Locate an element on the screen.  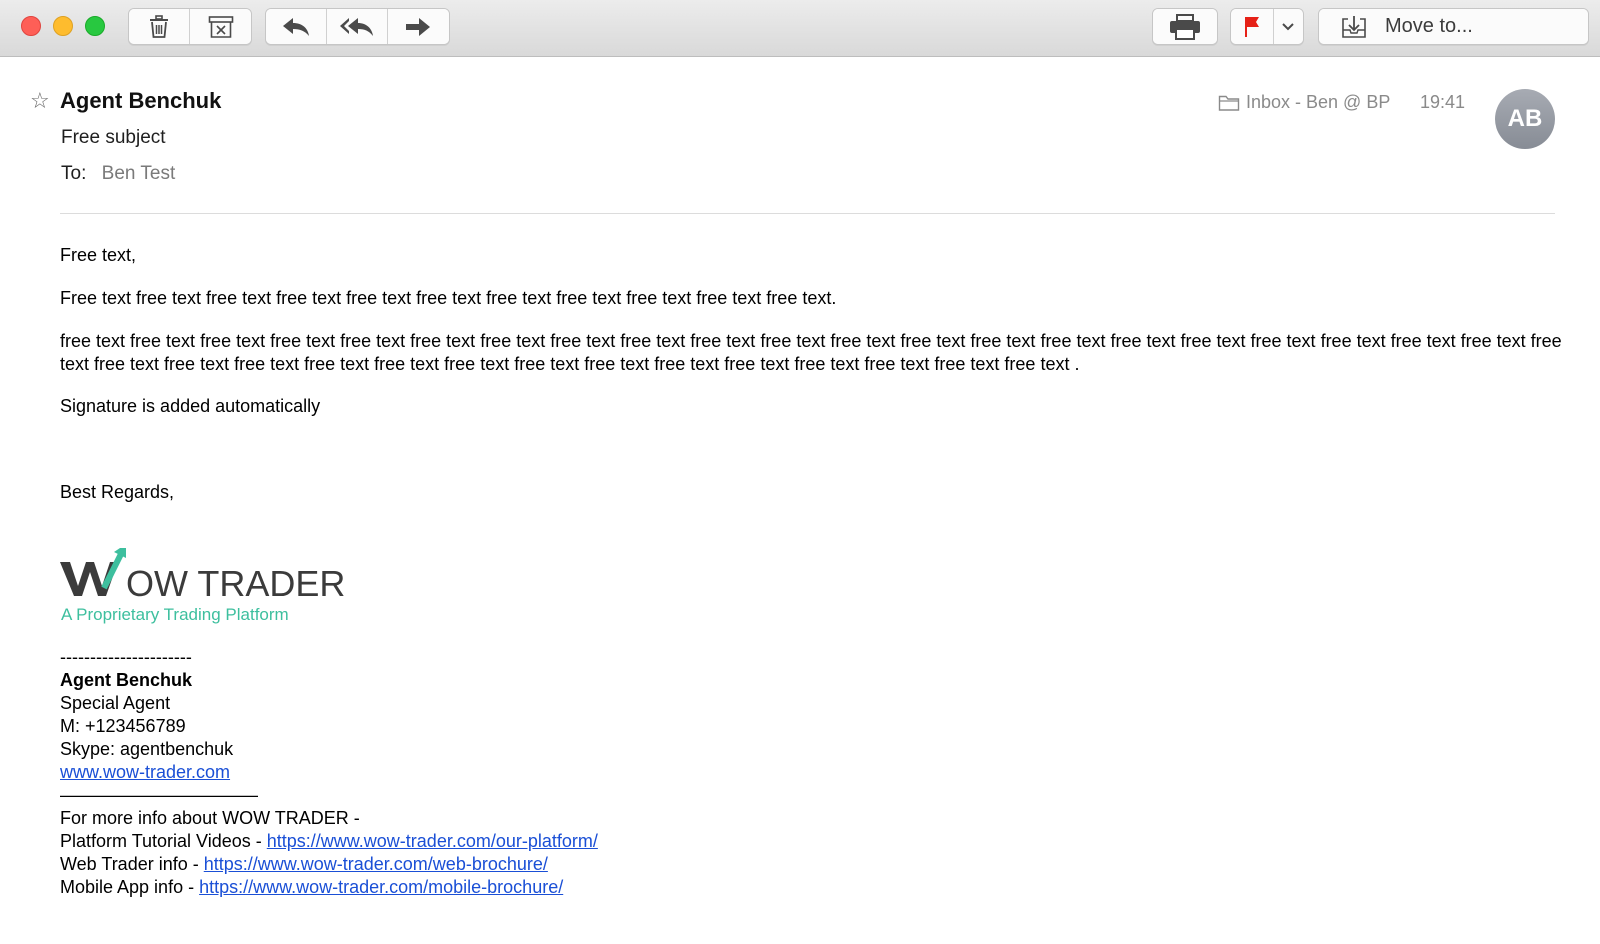
flag-menu-button is located at coordinates (1288, 26).